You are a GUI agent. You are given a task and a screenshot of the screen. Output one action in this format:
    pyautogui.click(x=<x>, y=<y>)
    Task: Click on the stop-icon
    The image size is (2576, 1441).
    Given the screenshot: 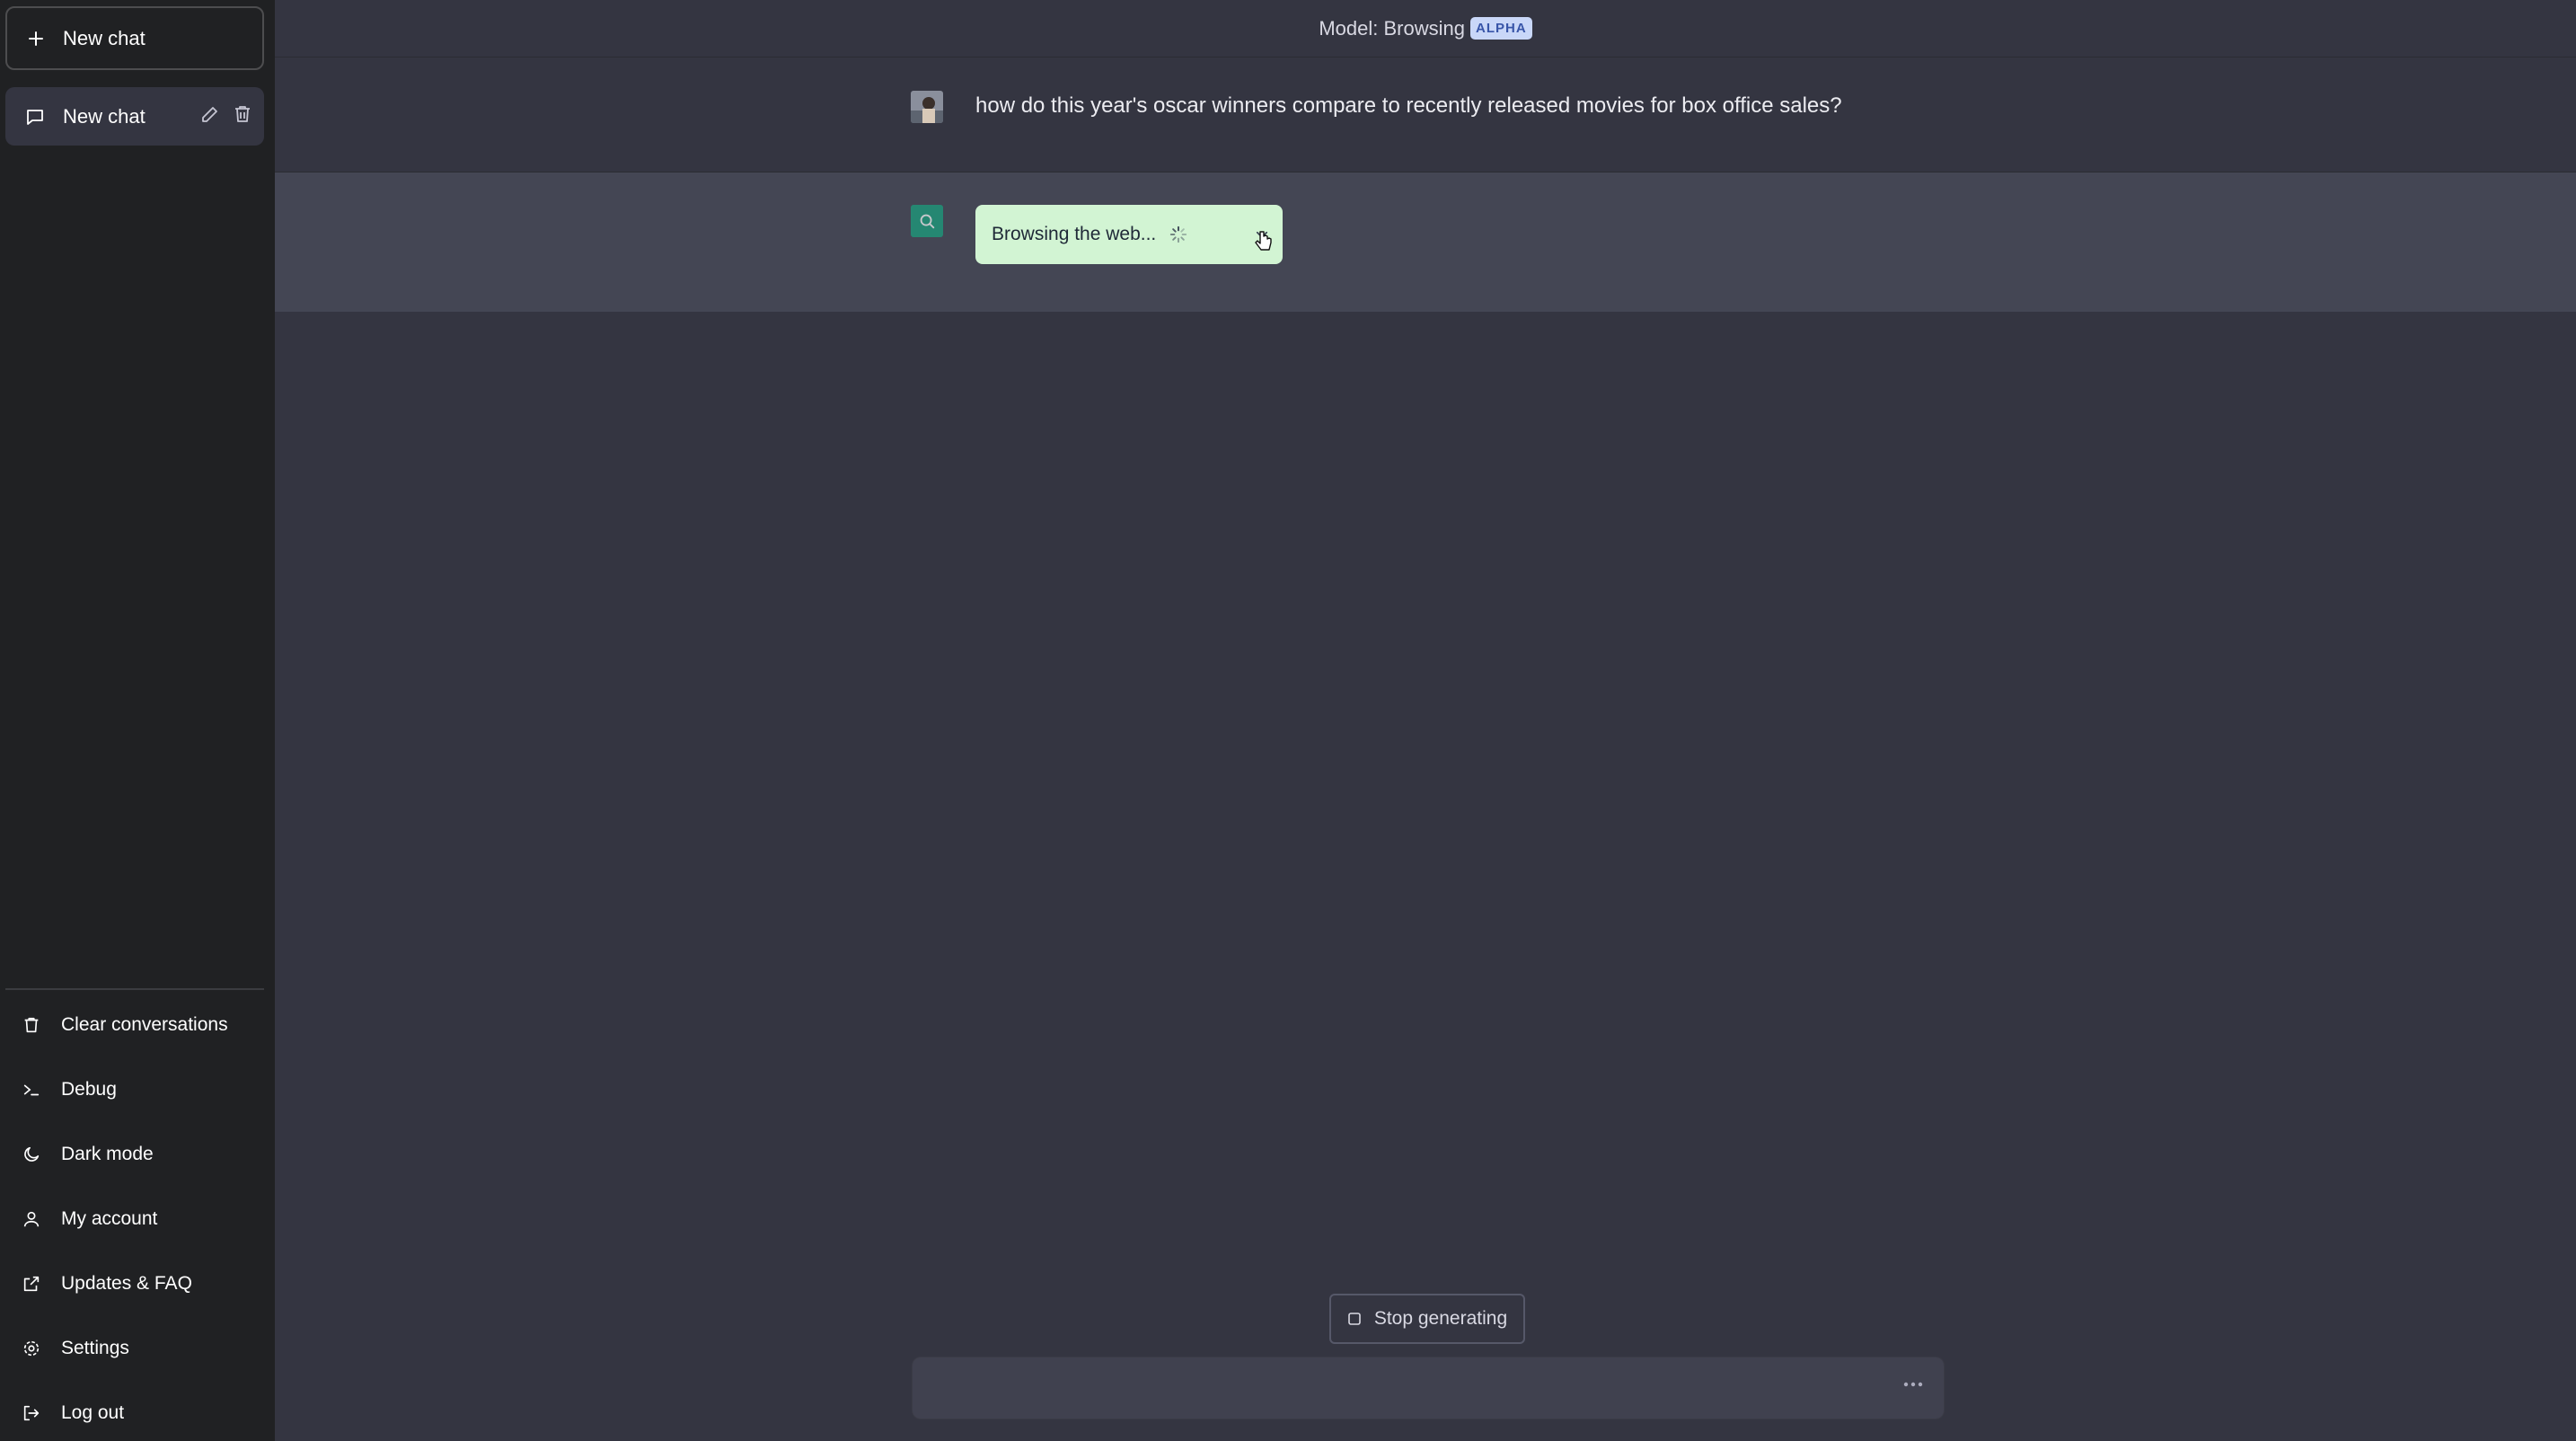 What is the action you would take?
    pyautogui.click(x=1354, y=1319)
    